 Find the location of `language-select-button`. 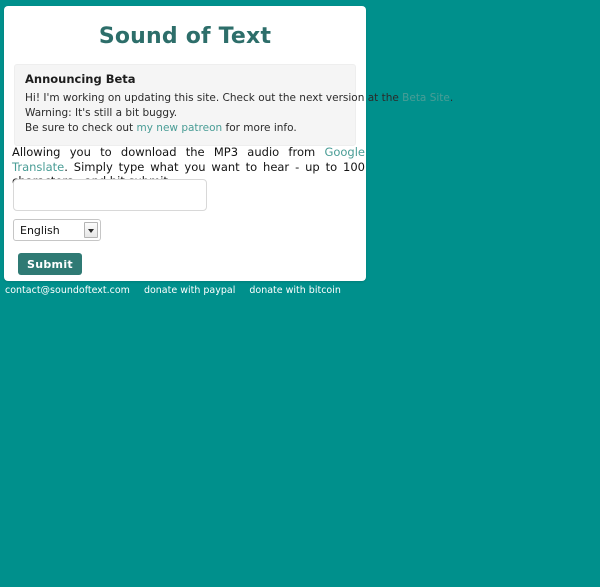

language-select-button is located at coordinates (91, 230).